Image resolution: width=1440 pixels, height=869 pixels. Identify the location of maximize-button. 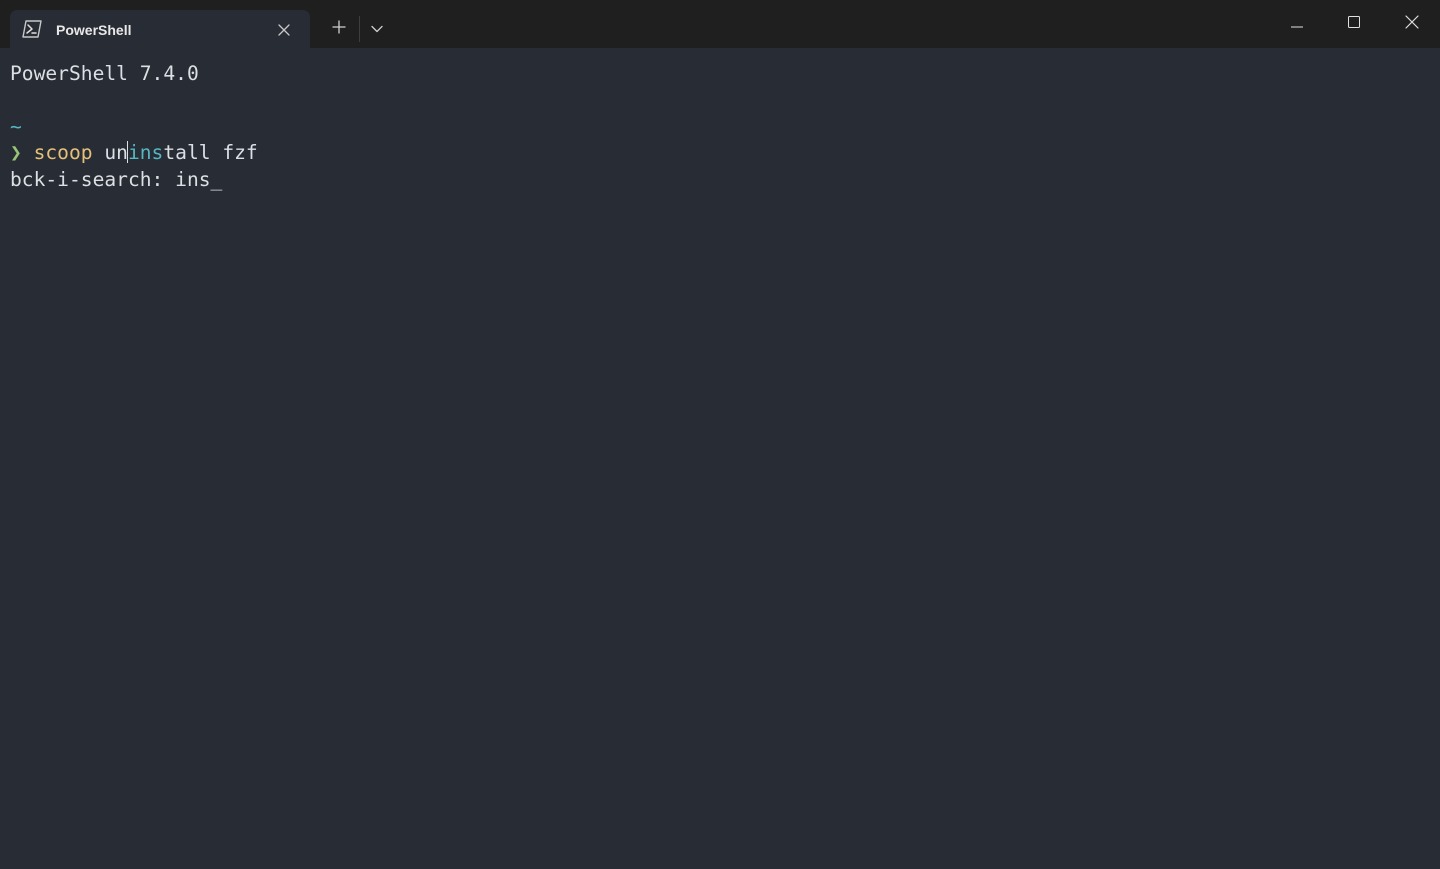
(1353, 24).